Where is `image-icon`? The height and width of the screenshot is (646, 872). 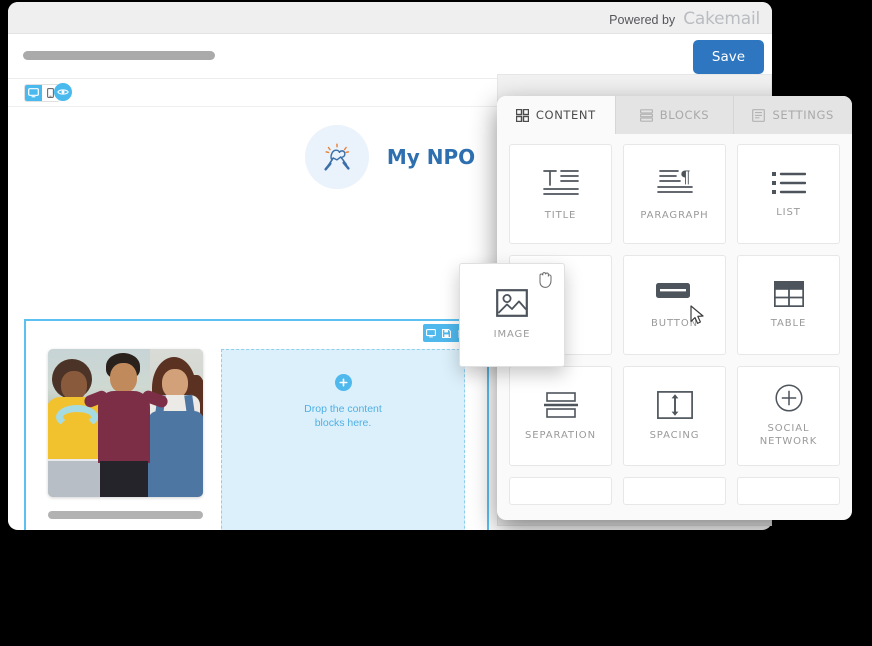 image-icon is located at coordinates (512, 303).